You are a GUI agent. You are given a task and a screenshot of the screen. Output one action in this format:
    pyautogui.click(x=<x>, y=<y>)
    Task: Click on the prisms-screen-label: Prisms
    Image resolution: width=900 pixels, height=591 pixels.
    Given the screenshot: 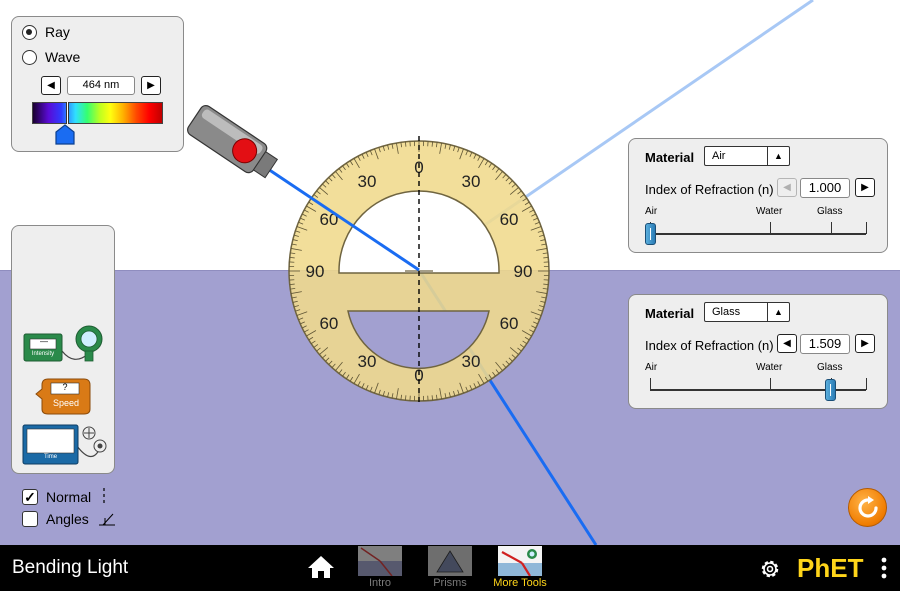 What is the action you would take?
    pyautogui.click(x=450, y=583)
    